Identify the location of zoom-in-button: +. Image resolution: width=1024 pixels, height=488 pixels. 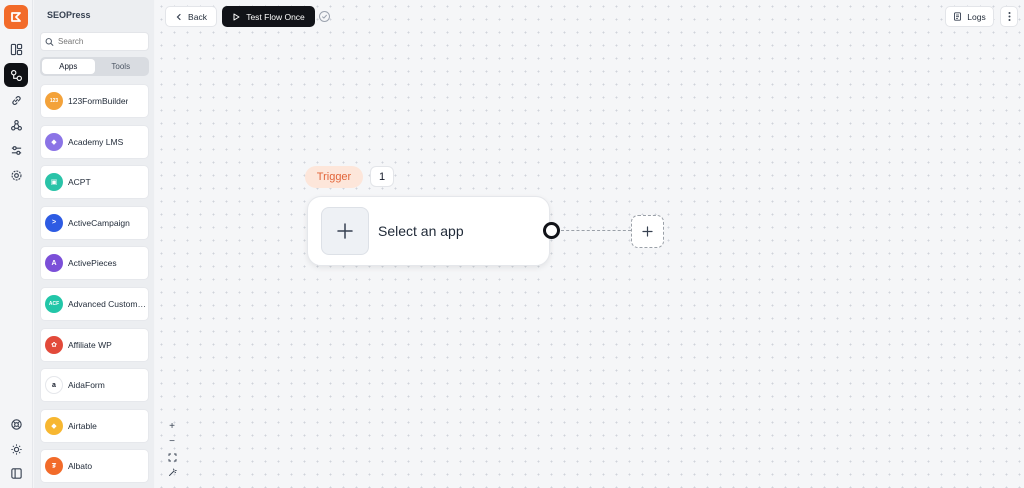
(172, 426).